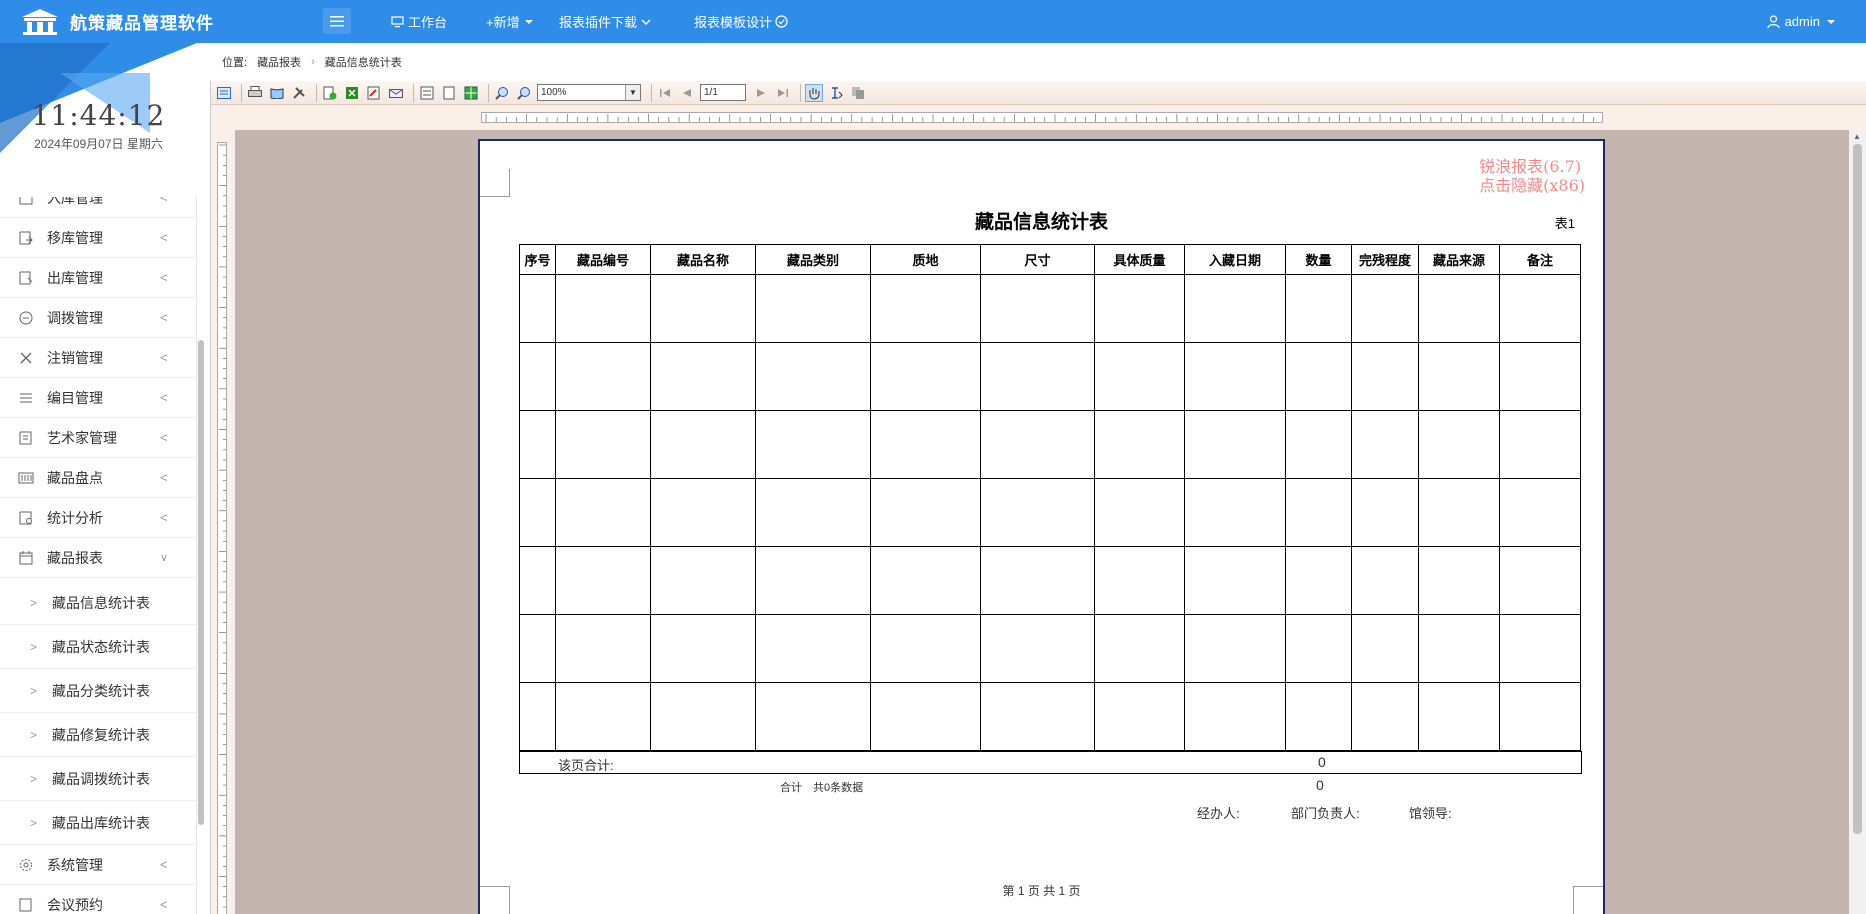  Describe the element at coordinates (299, 93) in the screenshot. I see `toolbar-settings-button` at that location.